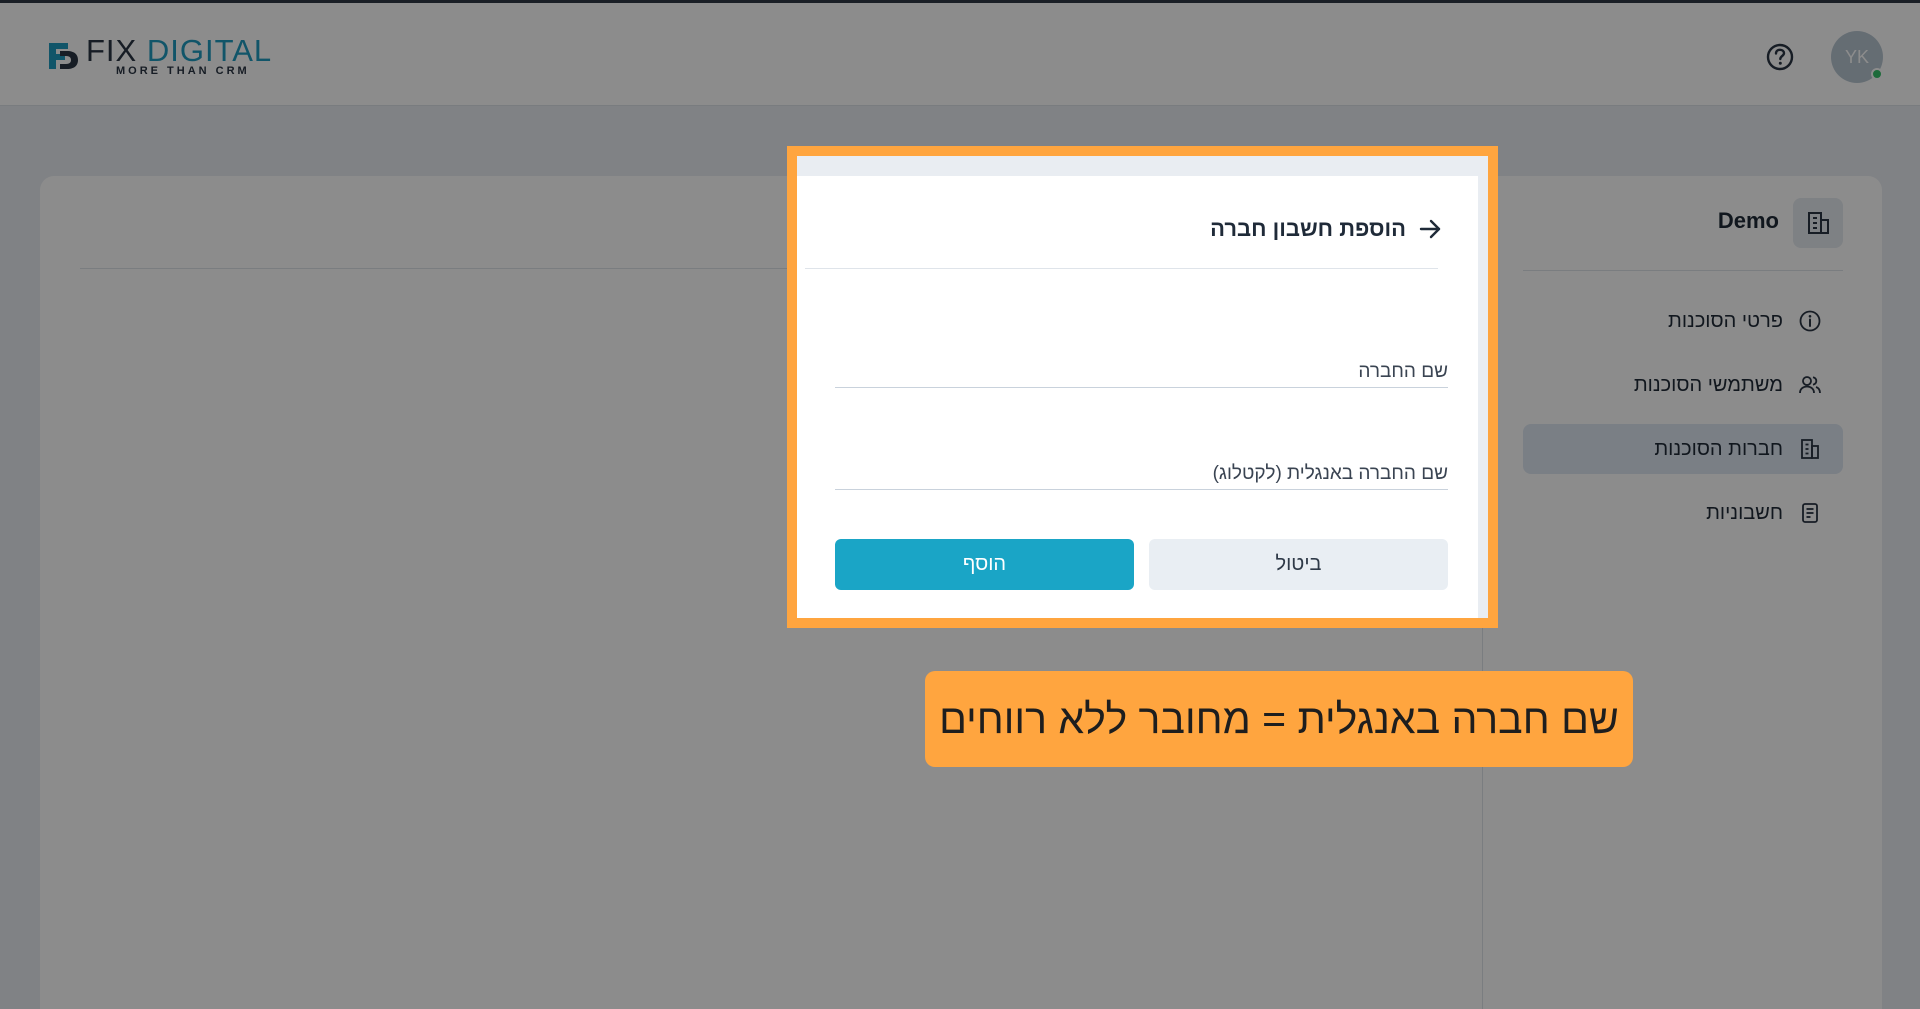 The height and width of the screenshot is (1009, 1920). I want to click on arrow-right-icon, so click(1430, 229).